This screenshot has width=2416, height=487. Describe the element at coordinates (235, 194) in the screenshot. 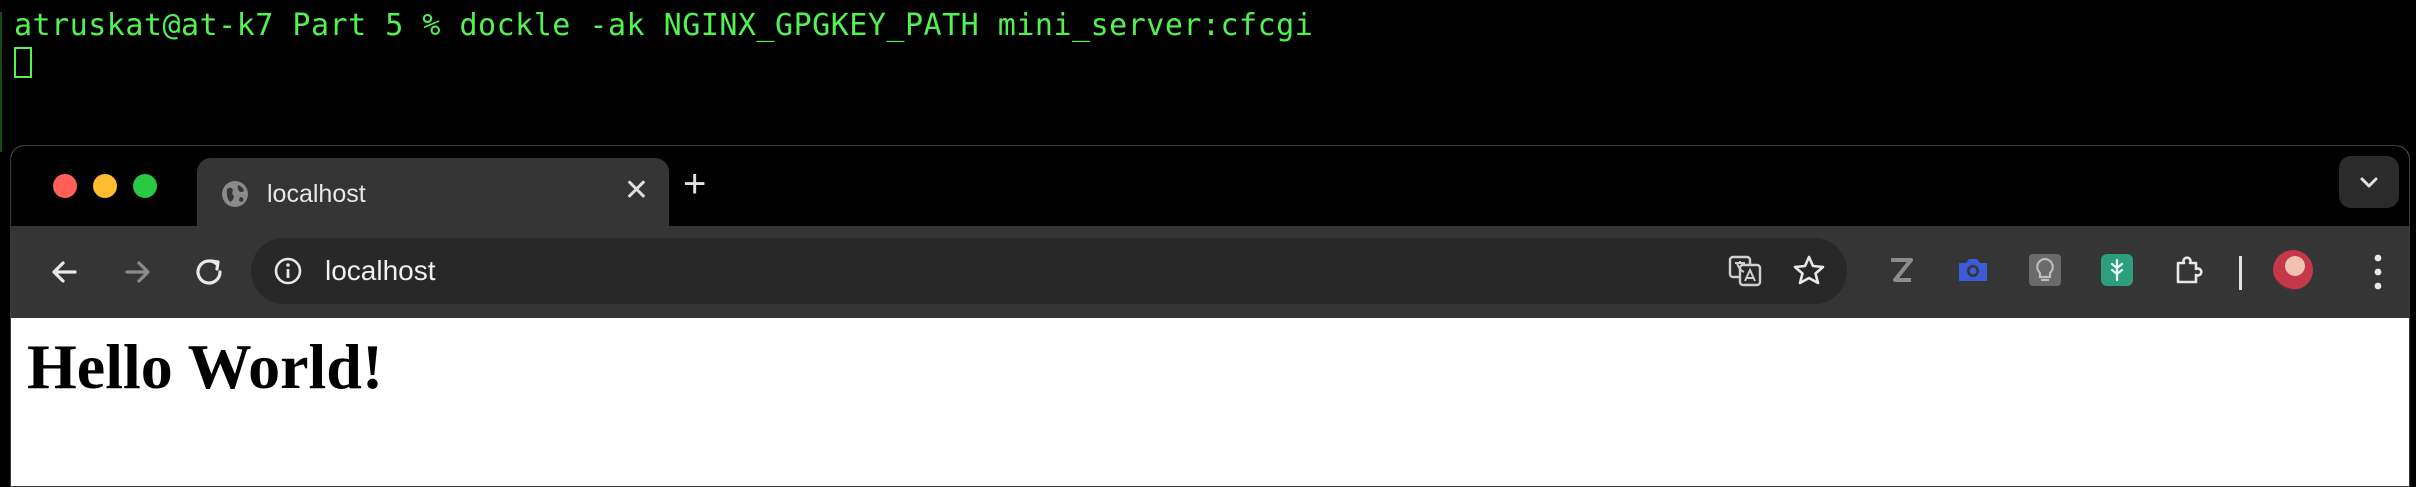

I see `globe-icon` at that location.